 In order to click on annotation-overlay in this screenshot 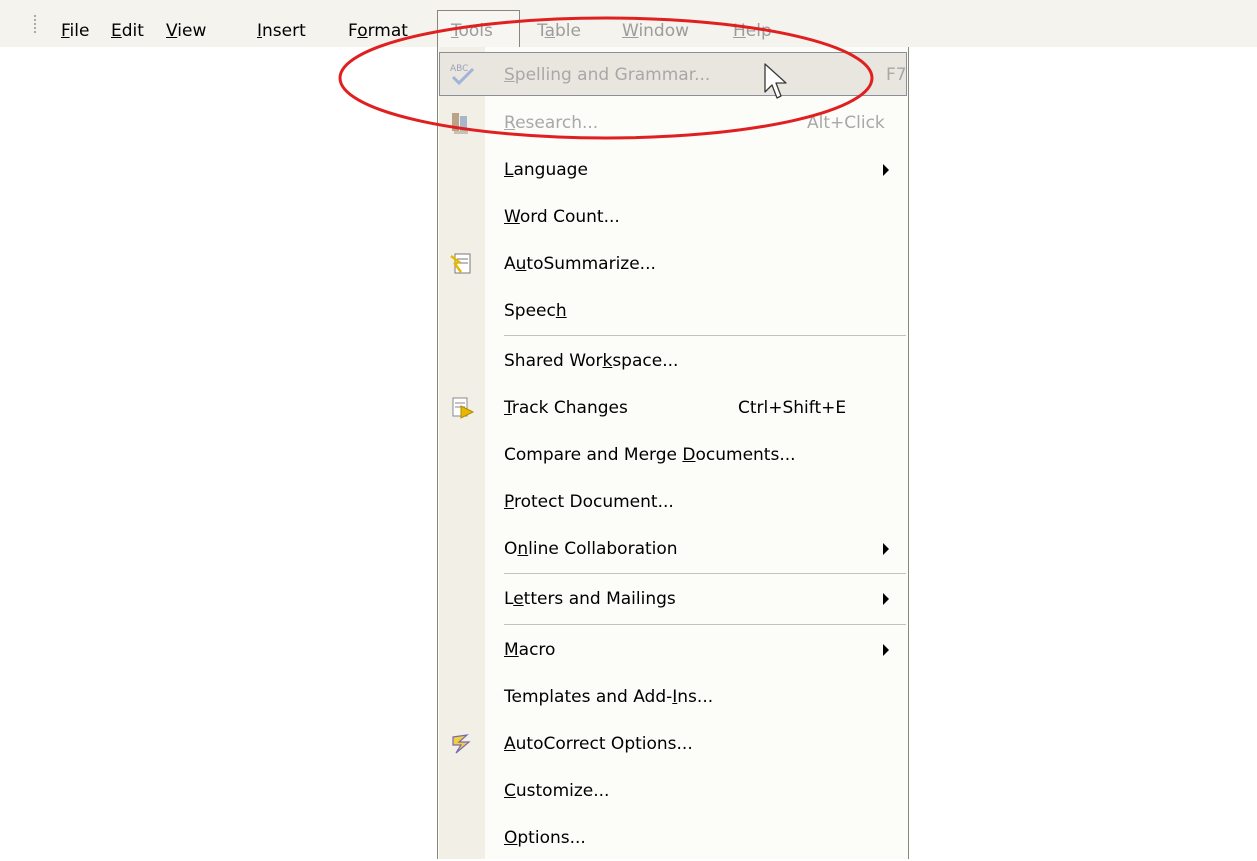, I will do `click(606, 78)`.